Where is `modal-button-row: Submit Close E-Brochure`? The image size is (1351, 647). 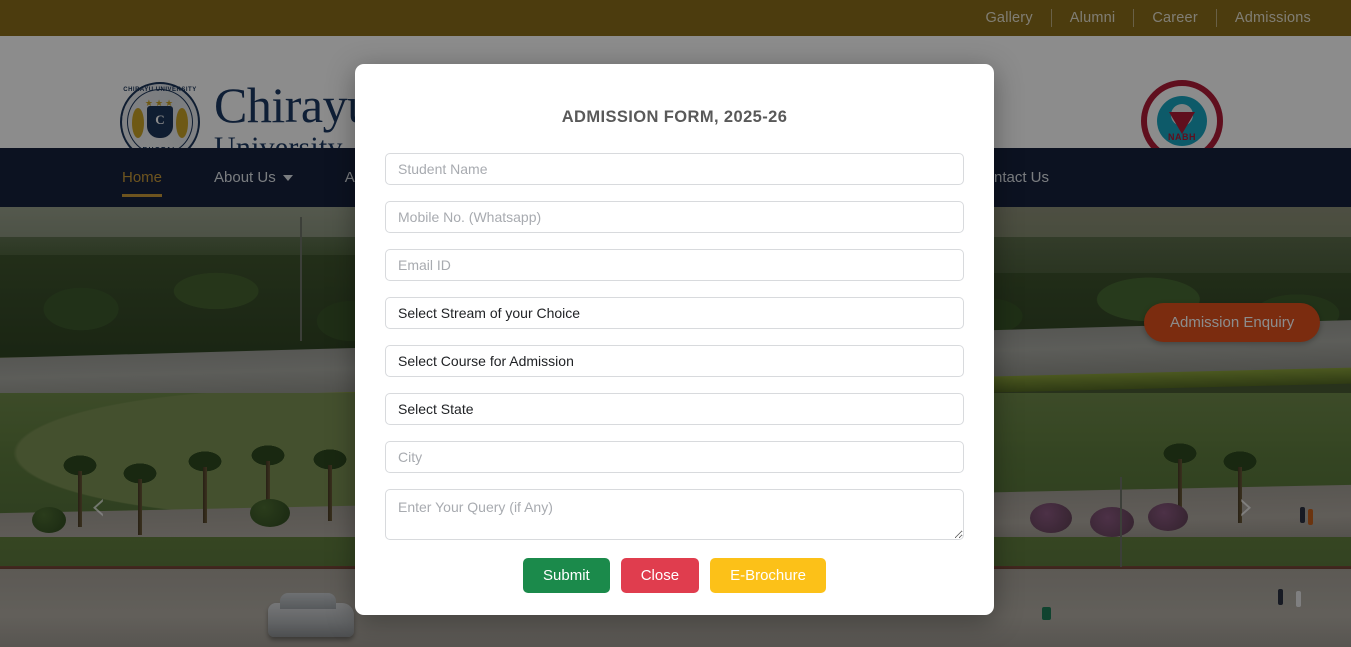
modal-button-row: Submit Close E-Brochure is located at coordinates (674, 575).